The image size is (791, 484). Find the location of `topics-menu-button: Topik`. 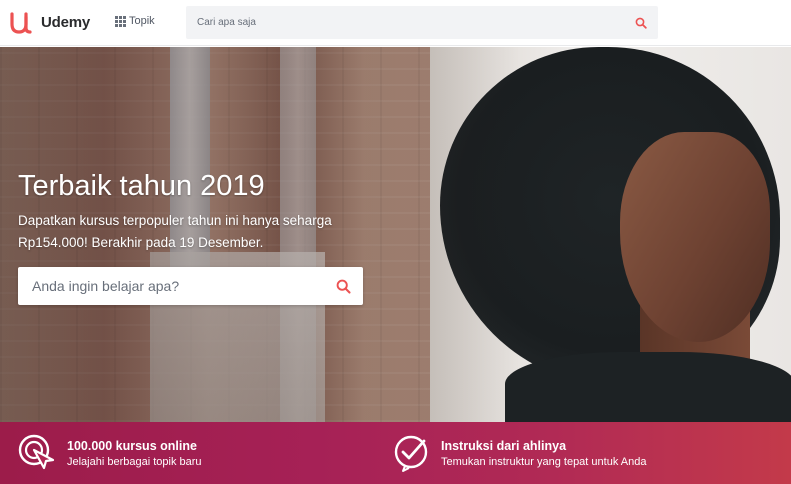

topics-menu-button: Topik is located at coordinates (135, 21).